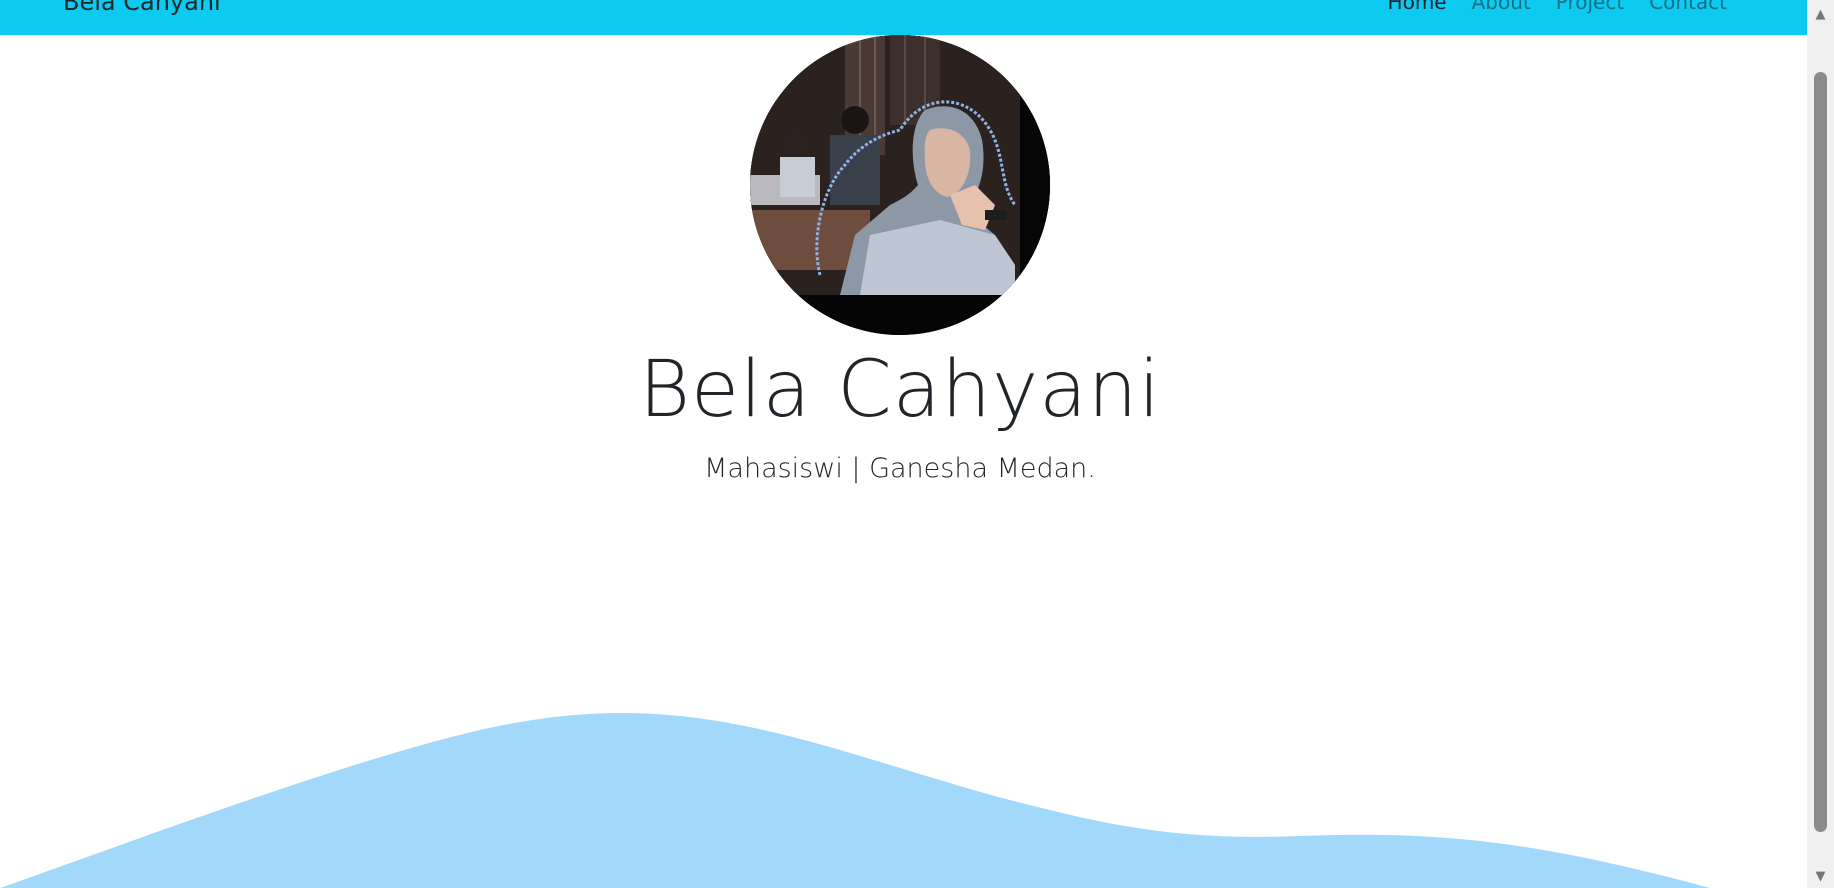 Image resolution: width=1834 pixels, height=888 pixels. I want to click on hero-tagline: Mahasiswi | Ganesha Medan., so click(900, 468).